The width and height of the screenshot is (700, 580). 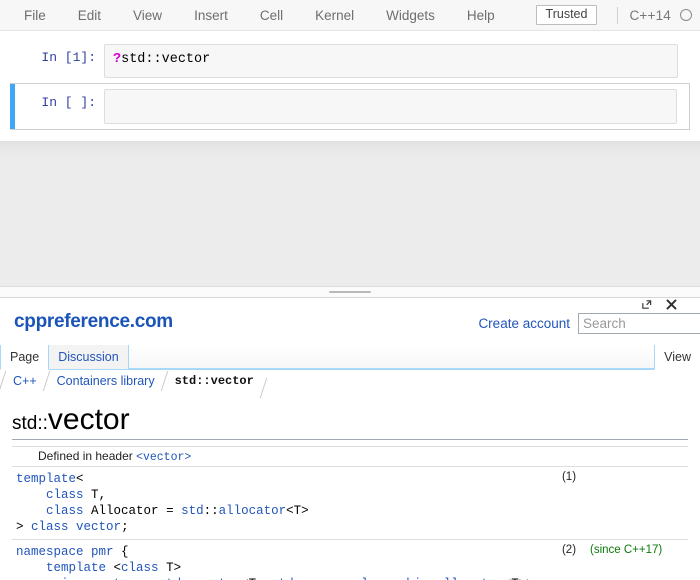 I want to click on cppreference-header: cppreference.com Create account, so click(x=350, y=321).